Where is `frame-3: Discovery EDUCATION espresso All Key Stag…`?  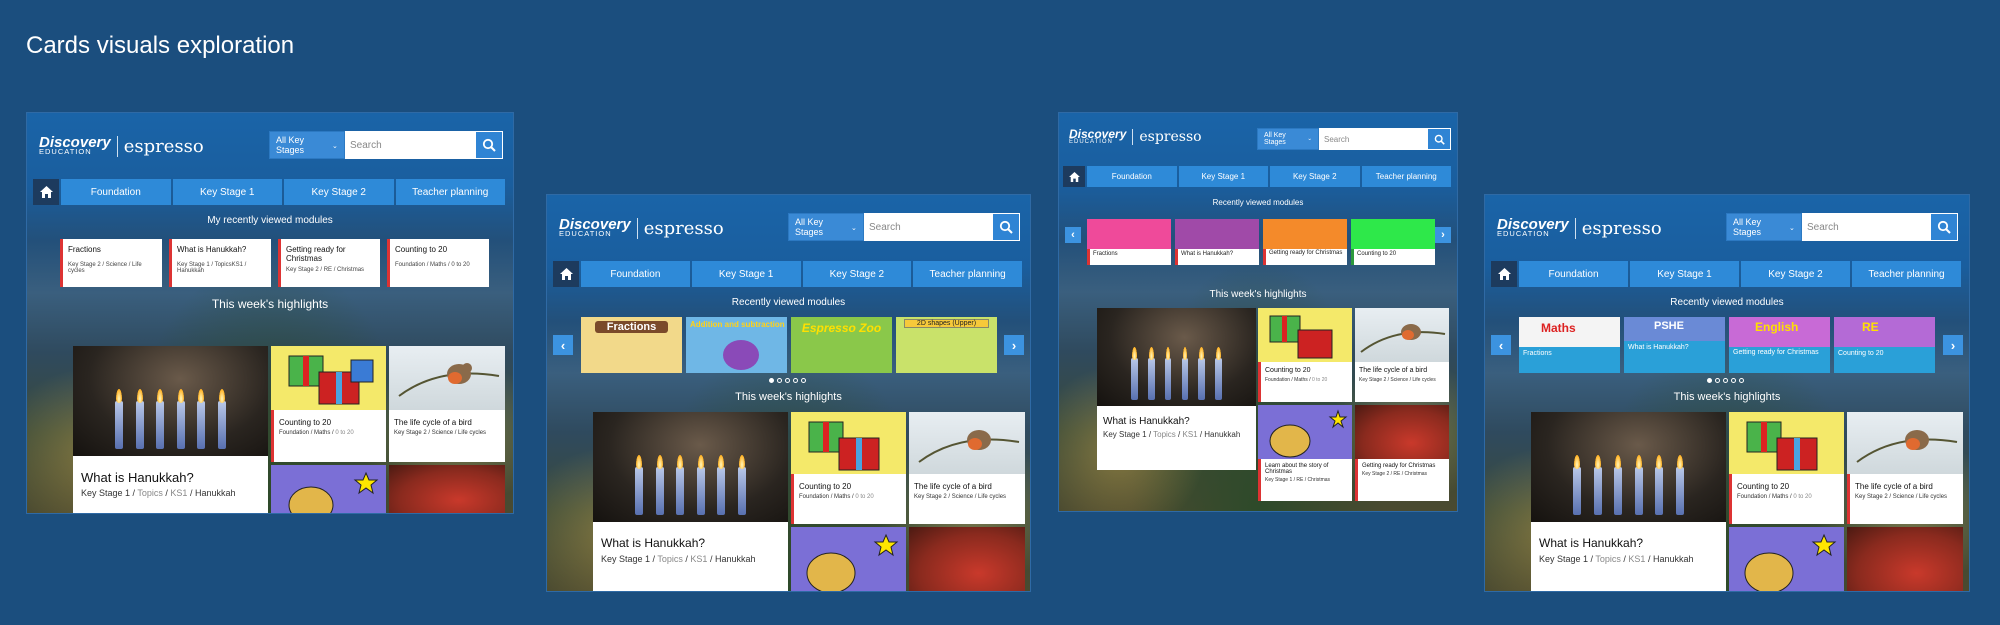
frame-3: Discovery EDUCATION espresso All Key Stag… is located at coordinates (1258, 312).